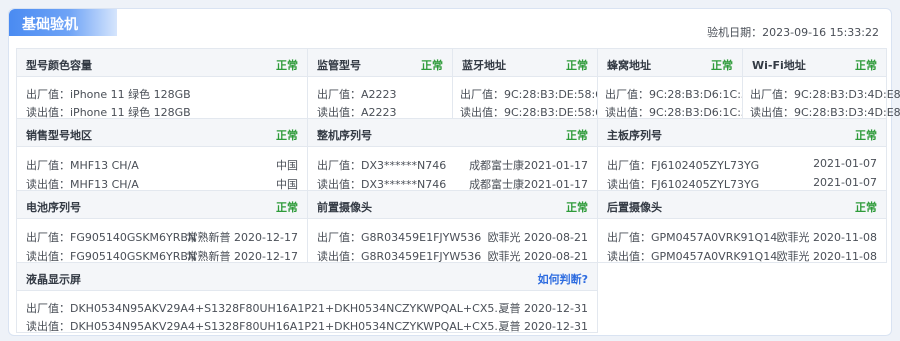  Describe the element at coordinates (108, 94) in the screenshot. I see `factory-value-row: 出厂值：iPhone 11 绿色 128GB` at that location.